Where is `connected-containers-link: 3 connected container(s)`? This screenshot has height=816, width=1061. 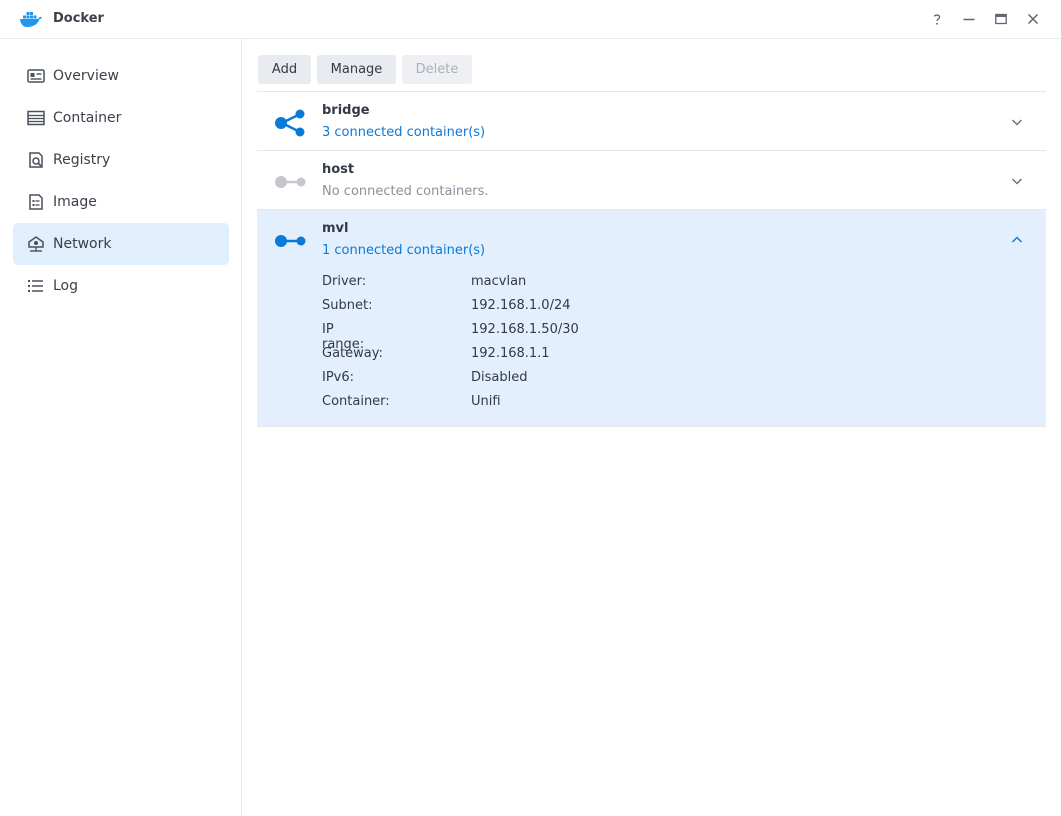
connected-containers-link: 3 connected container(s) is located at coordinates (403, 132).